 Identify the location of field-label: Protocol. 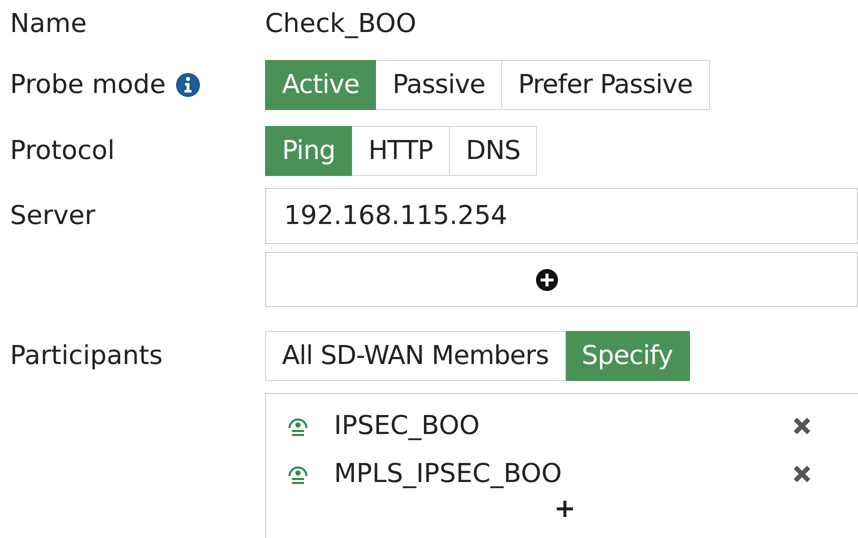
(62, 151).